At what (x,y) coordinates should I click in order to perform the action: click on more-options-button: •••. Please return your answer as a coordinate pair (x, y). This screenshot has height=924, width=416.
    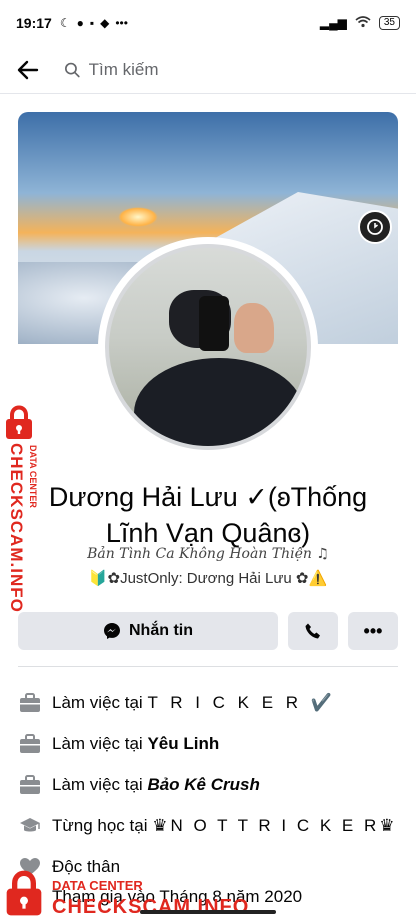
    Looking at the image, I should click on (373, 631).